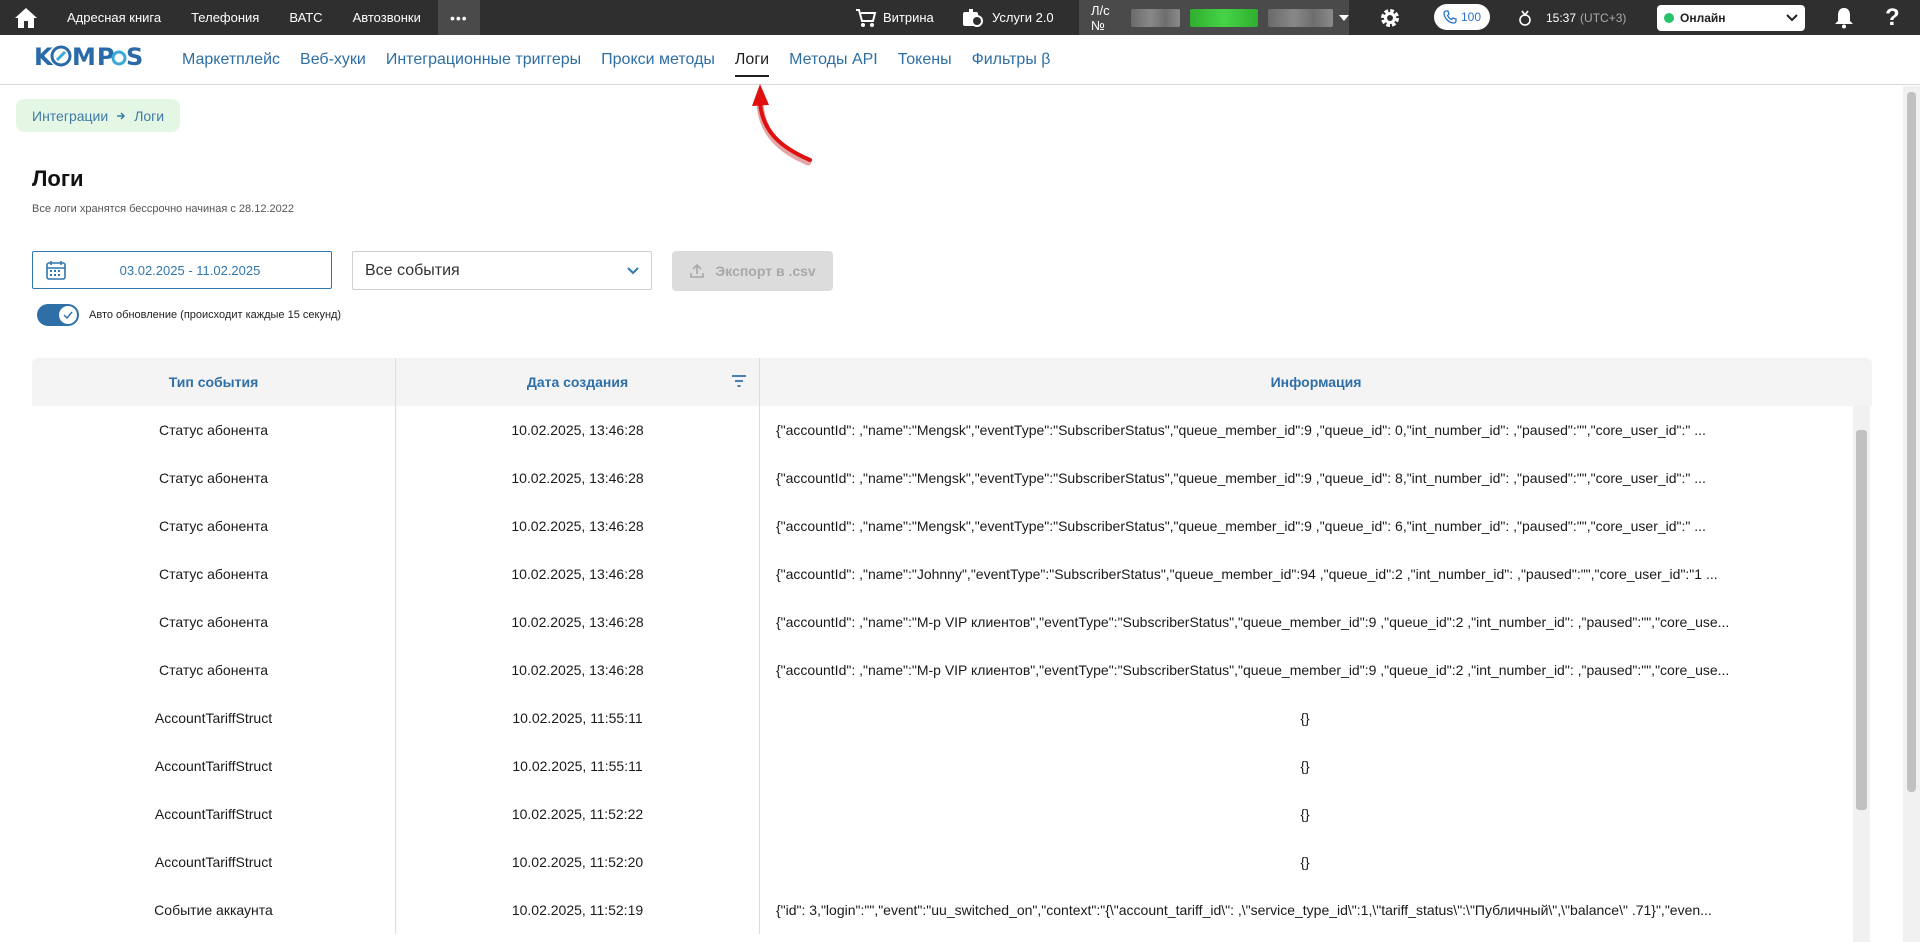  What do you see at coordinates (1861, 620) in the screenshot?
I see `table-scrollbar-thumb` at bounding box center [1861, 620].